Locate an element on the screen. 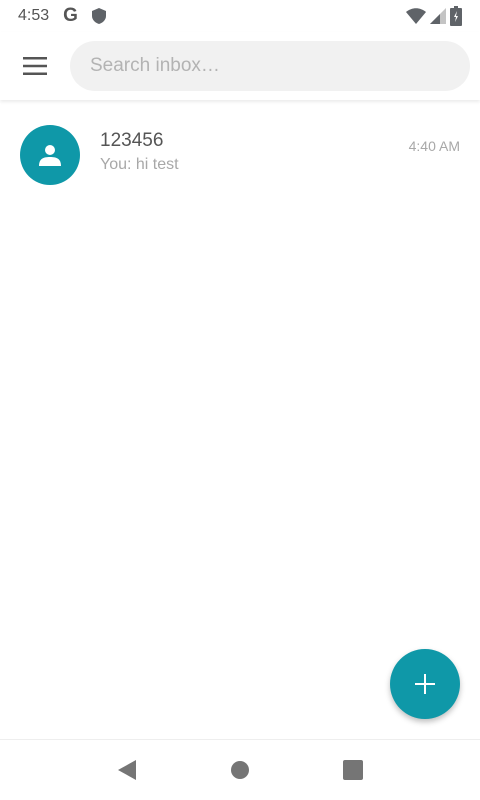 The image size is (480, 800). navigation-bar is located at coordinates (240, 769).